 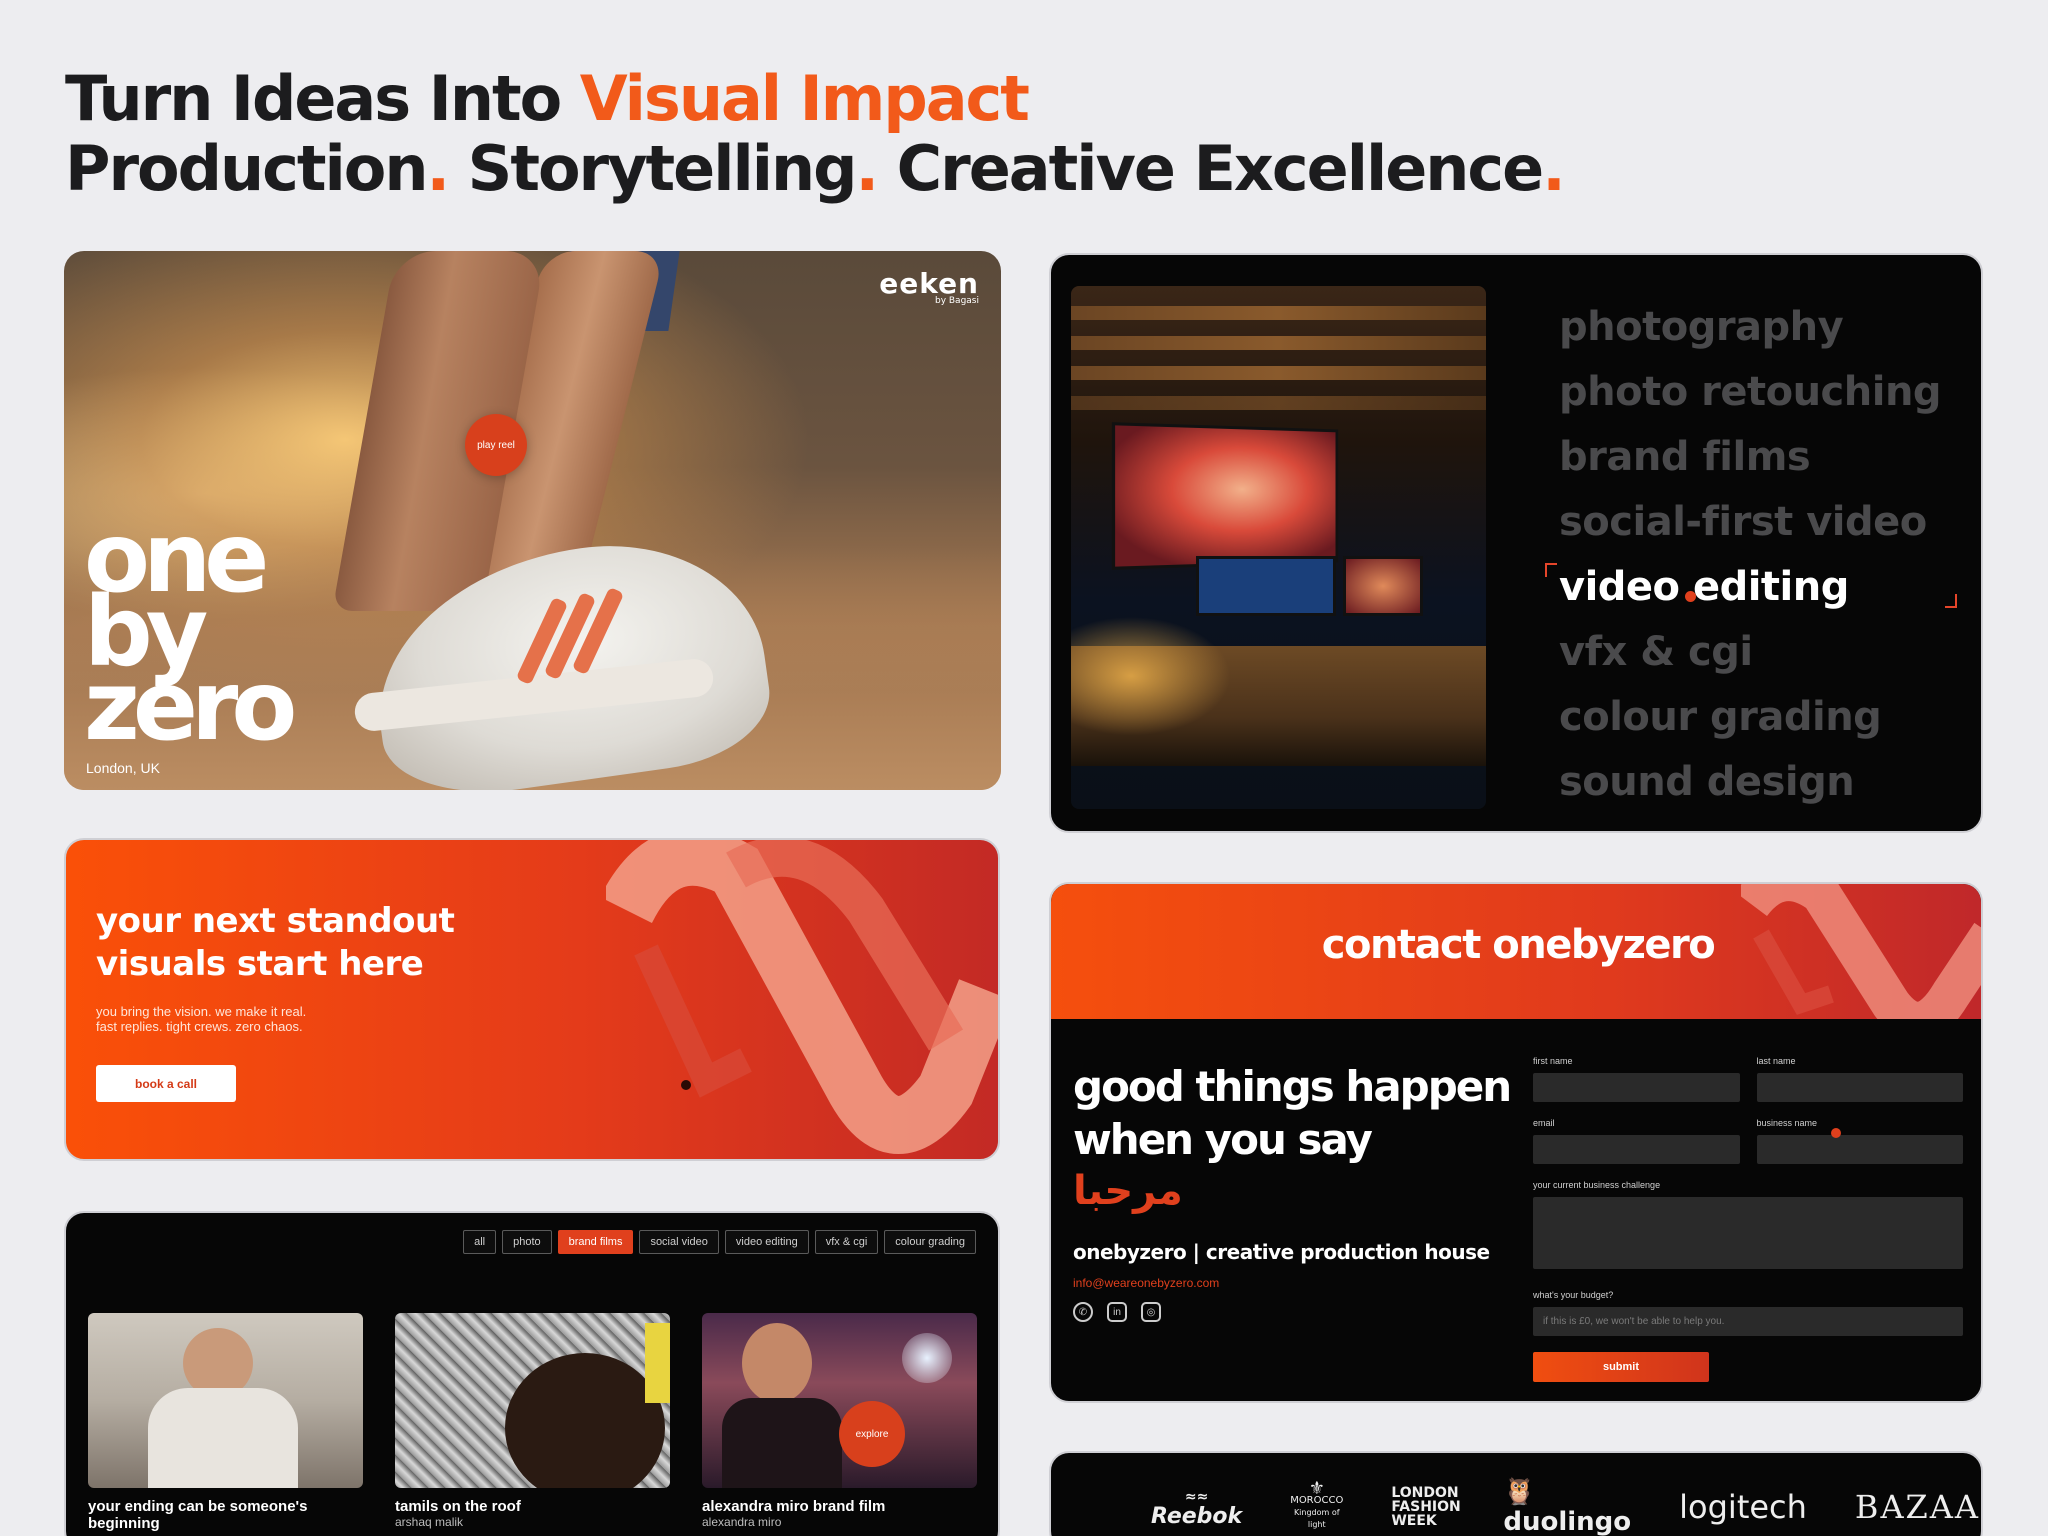 What do you see at coordinates (1083, 1312) in the screenshot?
I see `whatsapp-icon: ✆` at bounding box center [1083, 1312].